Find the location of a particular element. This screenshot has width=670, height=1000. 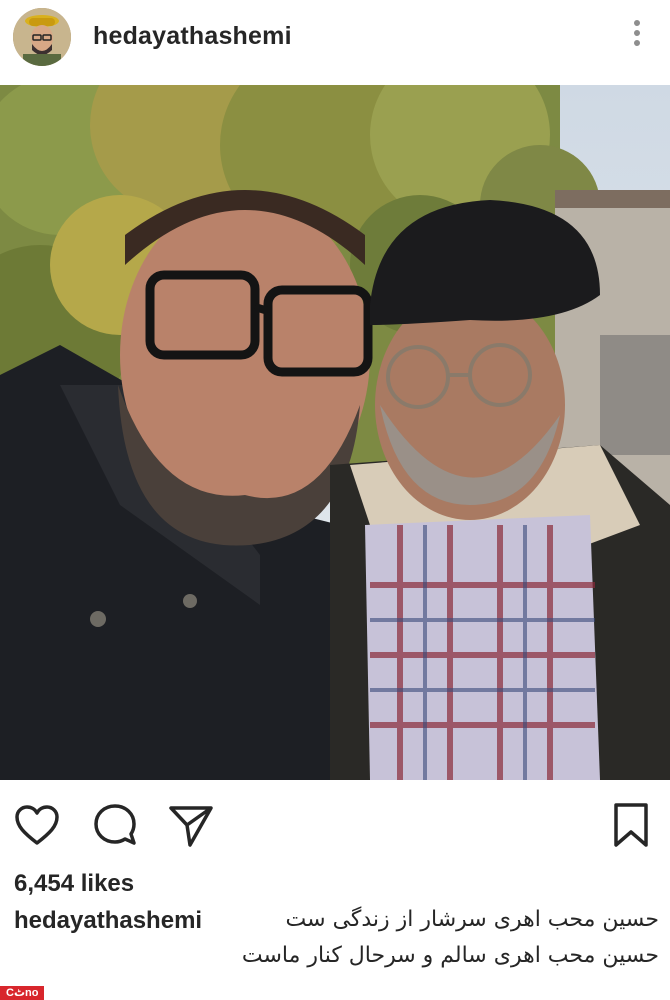

more-vertical-icon is located at coordinates (637, 38).